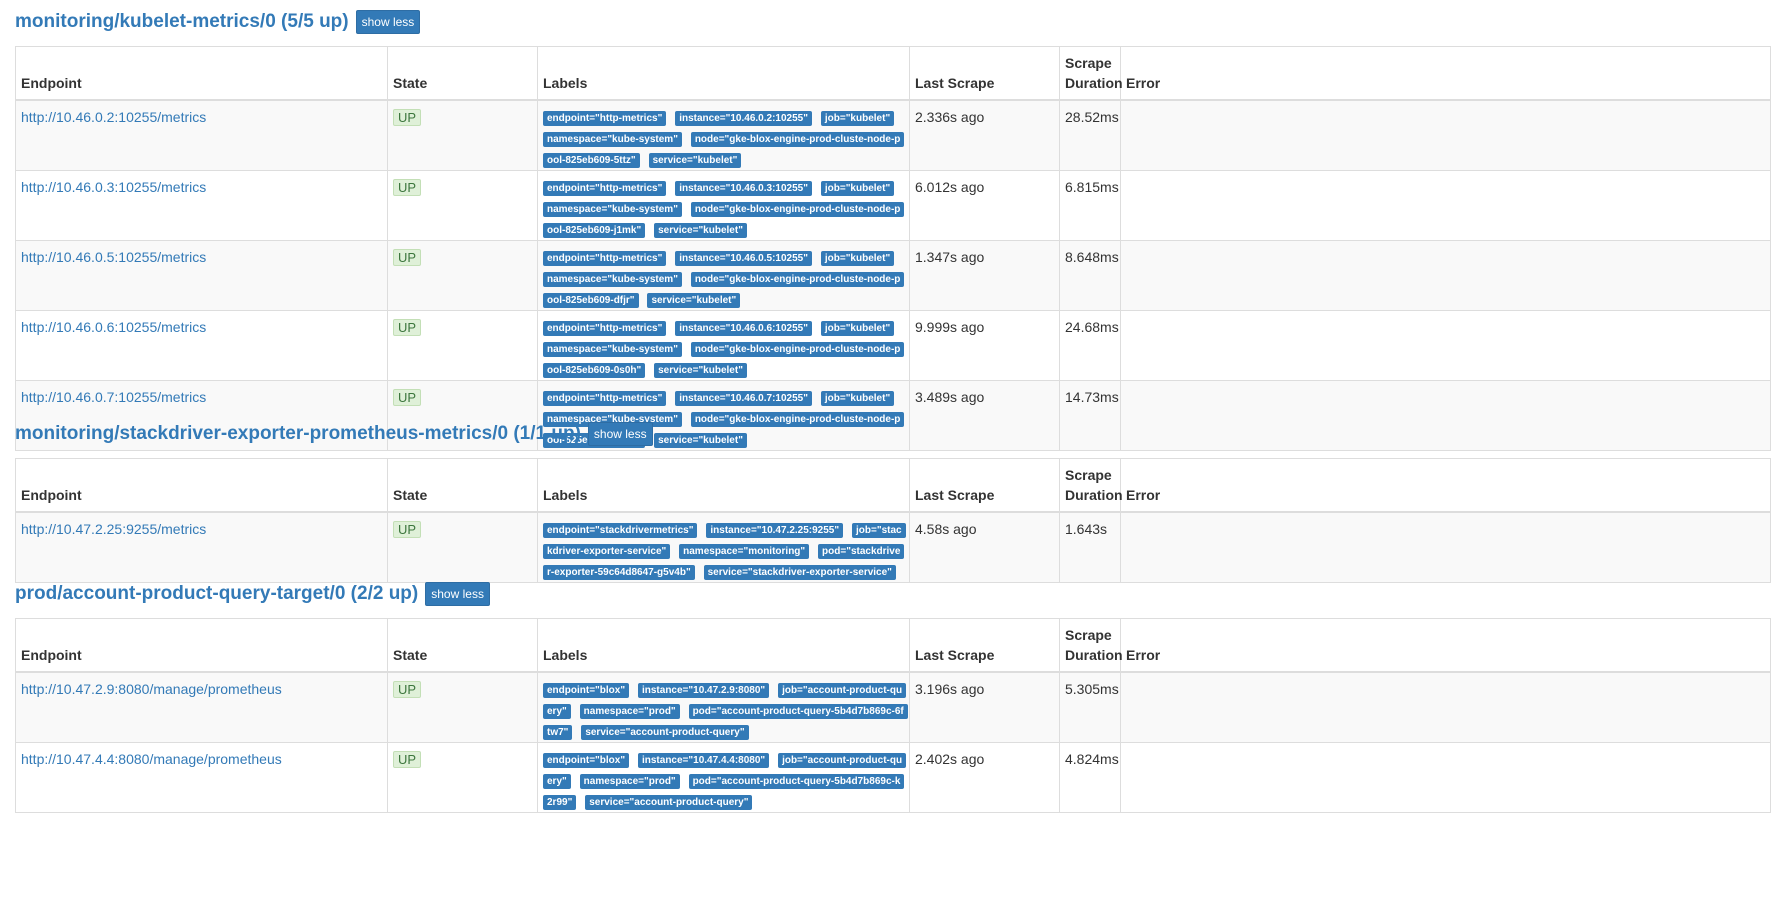  What do you see at coordinates (151, 689) in the screenshot?
I see `endpoint-link: http://10.47.2.9:8080/manage/prometheus` at bounding box center [151, 689].